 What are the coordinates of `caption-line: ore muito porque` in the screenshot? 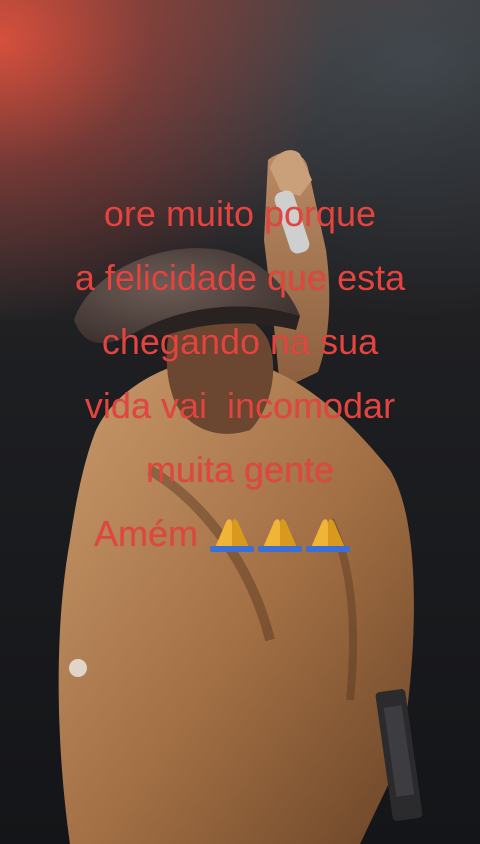 It's located at (240, 213).